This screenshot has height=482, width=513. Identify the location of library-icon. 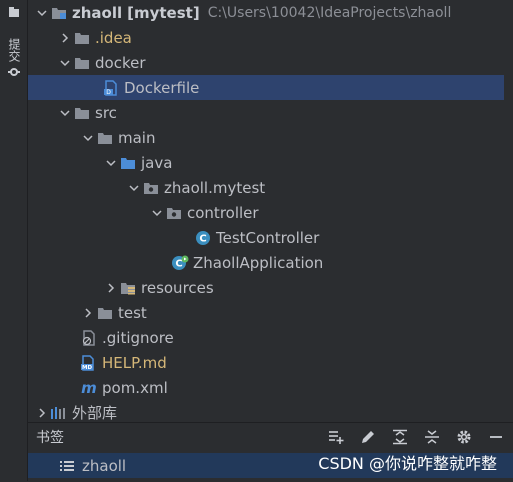
(59, 413).